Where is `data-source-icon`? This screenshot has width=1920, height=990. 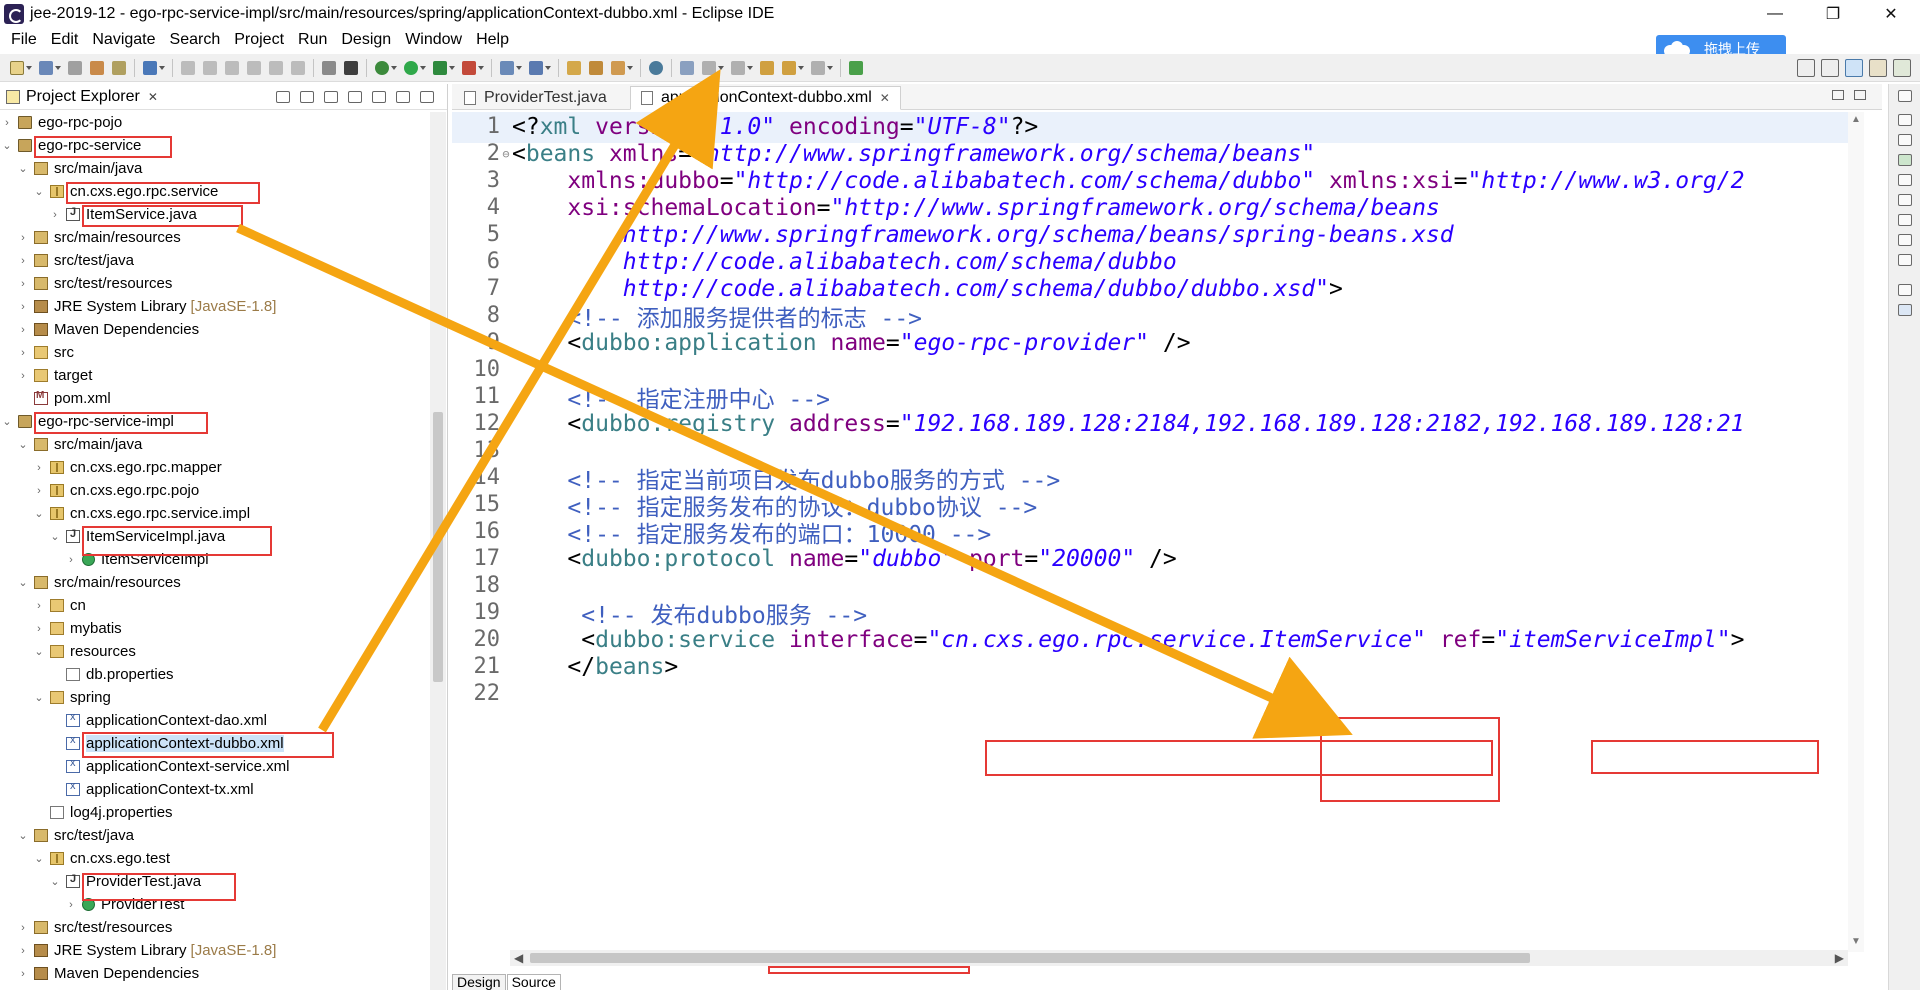 data-source-icon is located at coordinates (1905, 240).